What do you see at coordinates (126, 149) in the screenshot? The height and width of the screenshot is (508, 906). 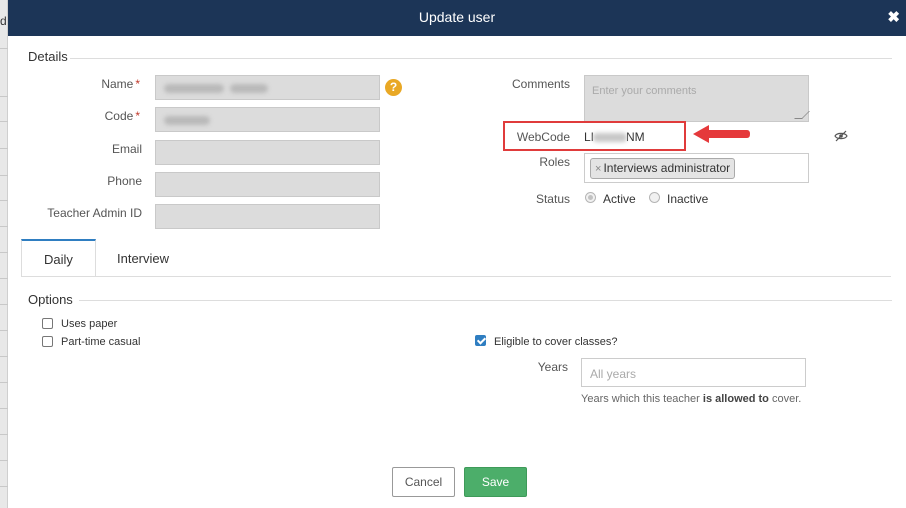 I see `email-label: Email` at bounding box center [126, 149].